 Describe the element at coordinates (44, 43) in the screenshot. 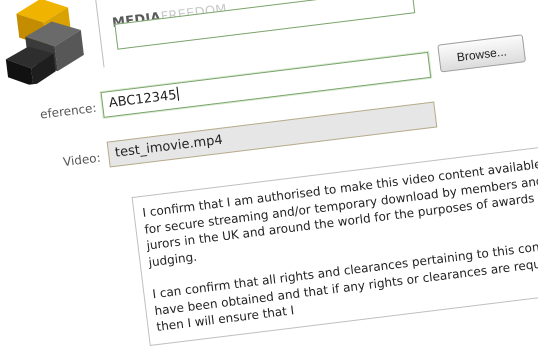

I see `media-freedom-logo-icon` at that location.